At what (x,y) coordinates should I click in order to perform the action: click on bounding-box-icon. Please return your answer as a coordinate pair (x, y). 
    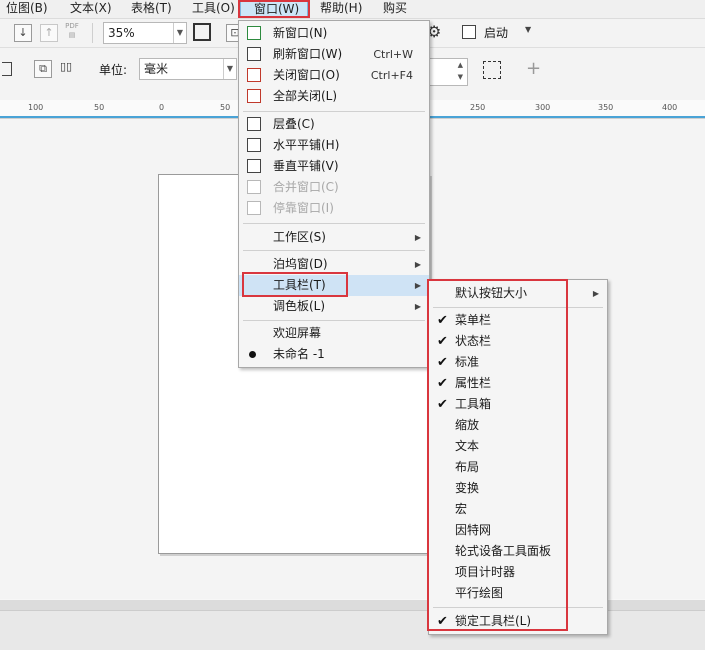
    Looking at the image, I should click on (492, 70).